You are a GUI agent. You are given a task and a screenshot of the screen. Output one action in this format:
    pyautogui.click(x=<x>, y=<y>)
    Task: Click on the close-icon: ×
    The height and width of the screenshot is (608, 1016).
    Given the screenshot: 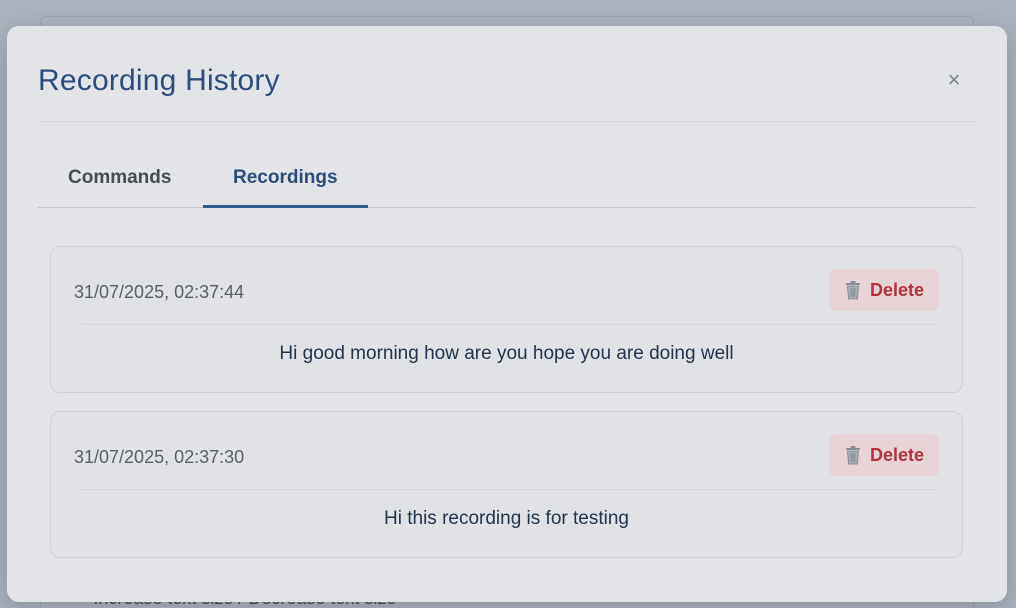 What is the action you would take?
    pyautogui.click(x=954, y=79)
    